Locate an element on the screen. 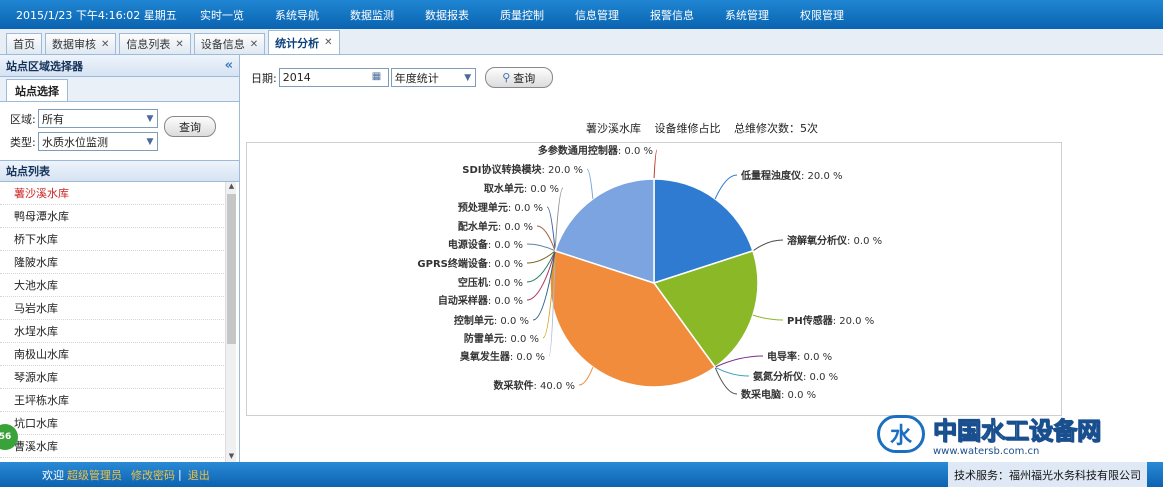 This screenshot has height=487, width=1163. tech-support-text: 技术服务：福州福光水务科技有限公司 is located at coordinates (1047, 474).